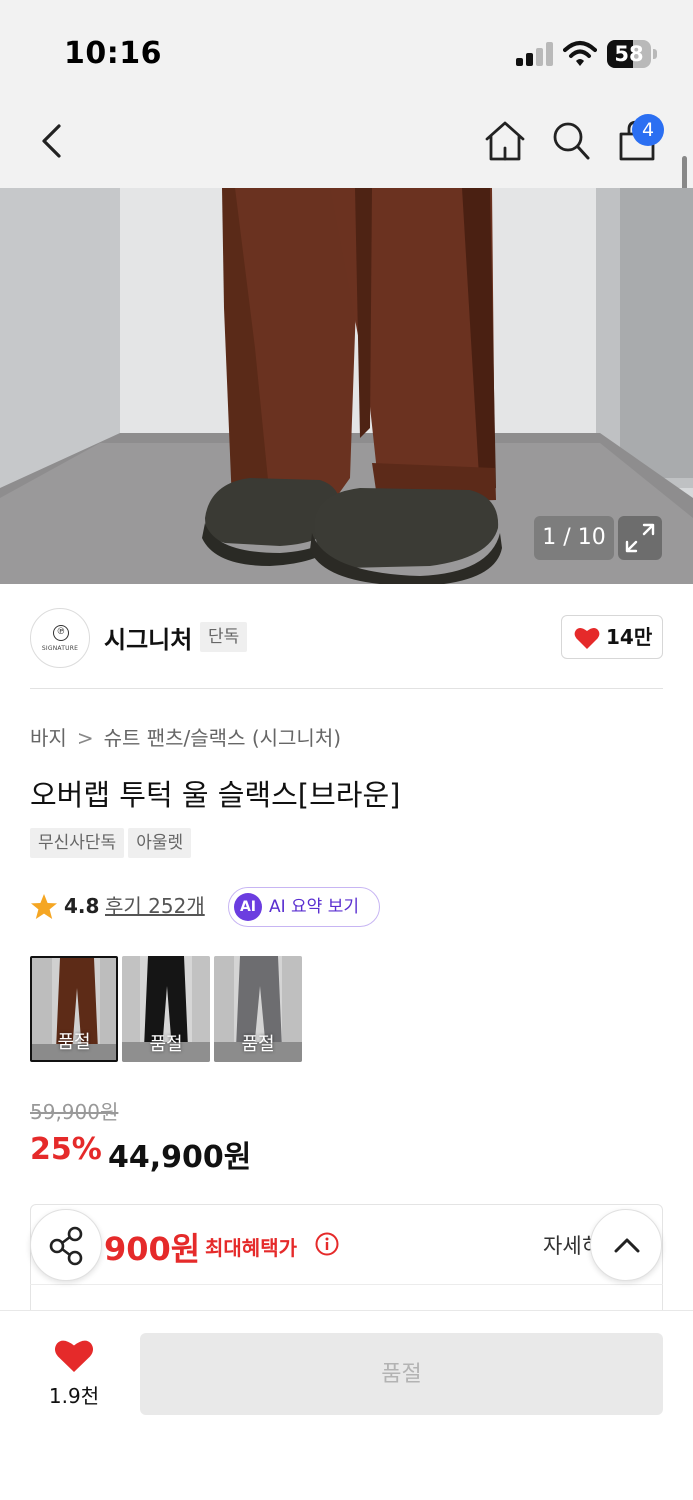 The image size is (693, 1500). I want to click on star-icon, so click(44, 906).